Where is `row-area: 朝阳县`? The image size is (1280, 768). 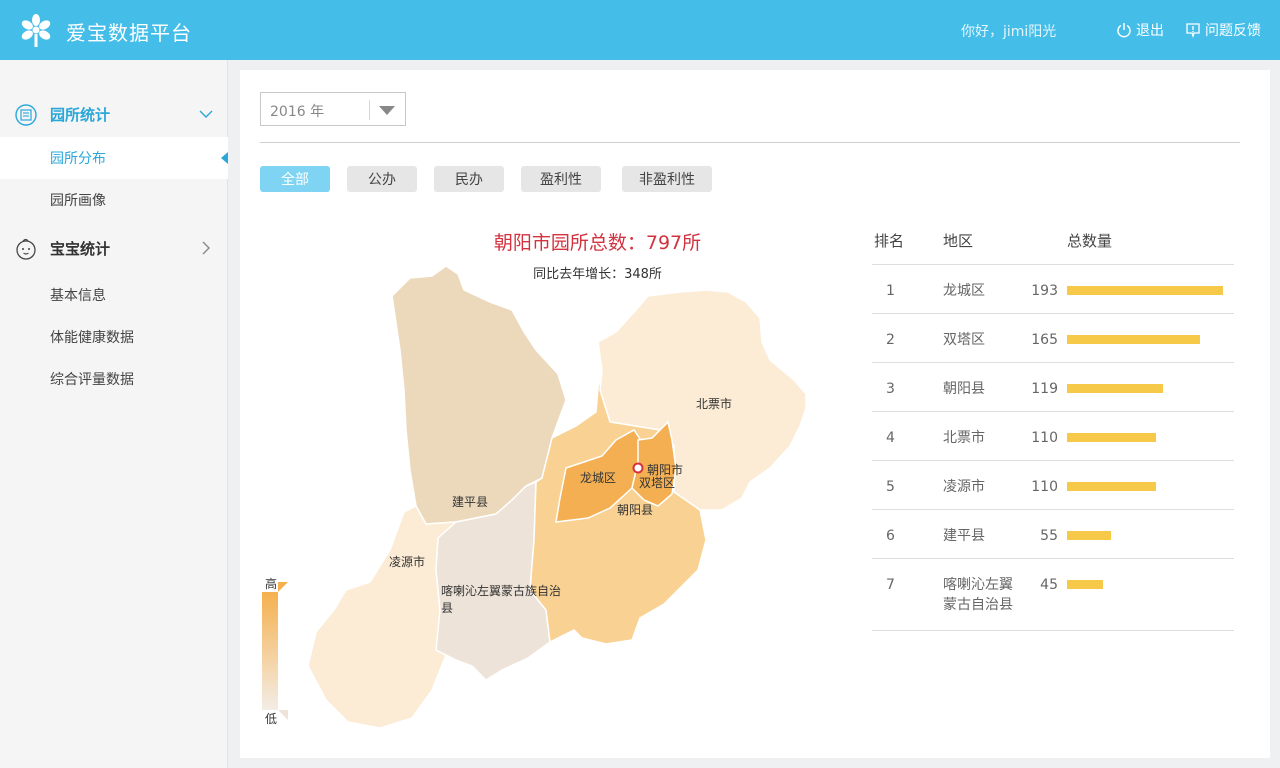
row-area: 朝阳县 is located at coordinates (964, 389).